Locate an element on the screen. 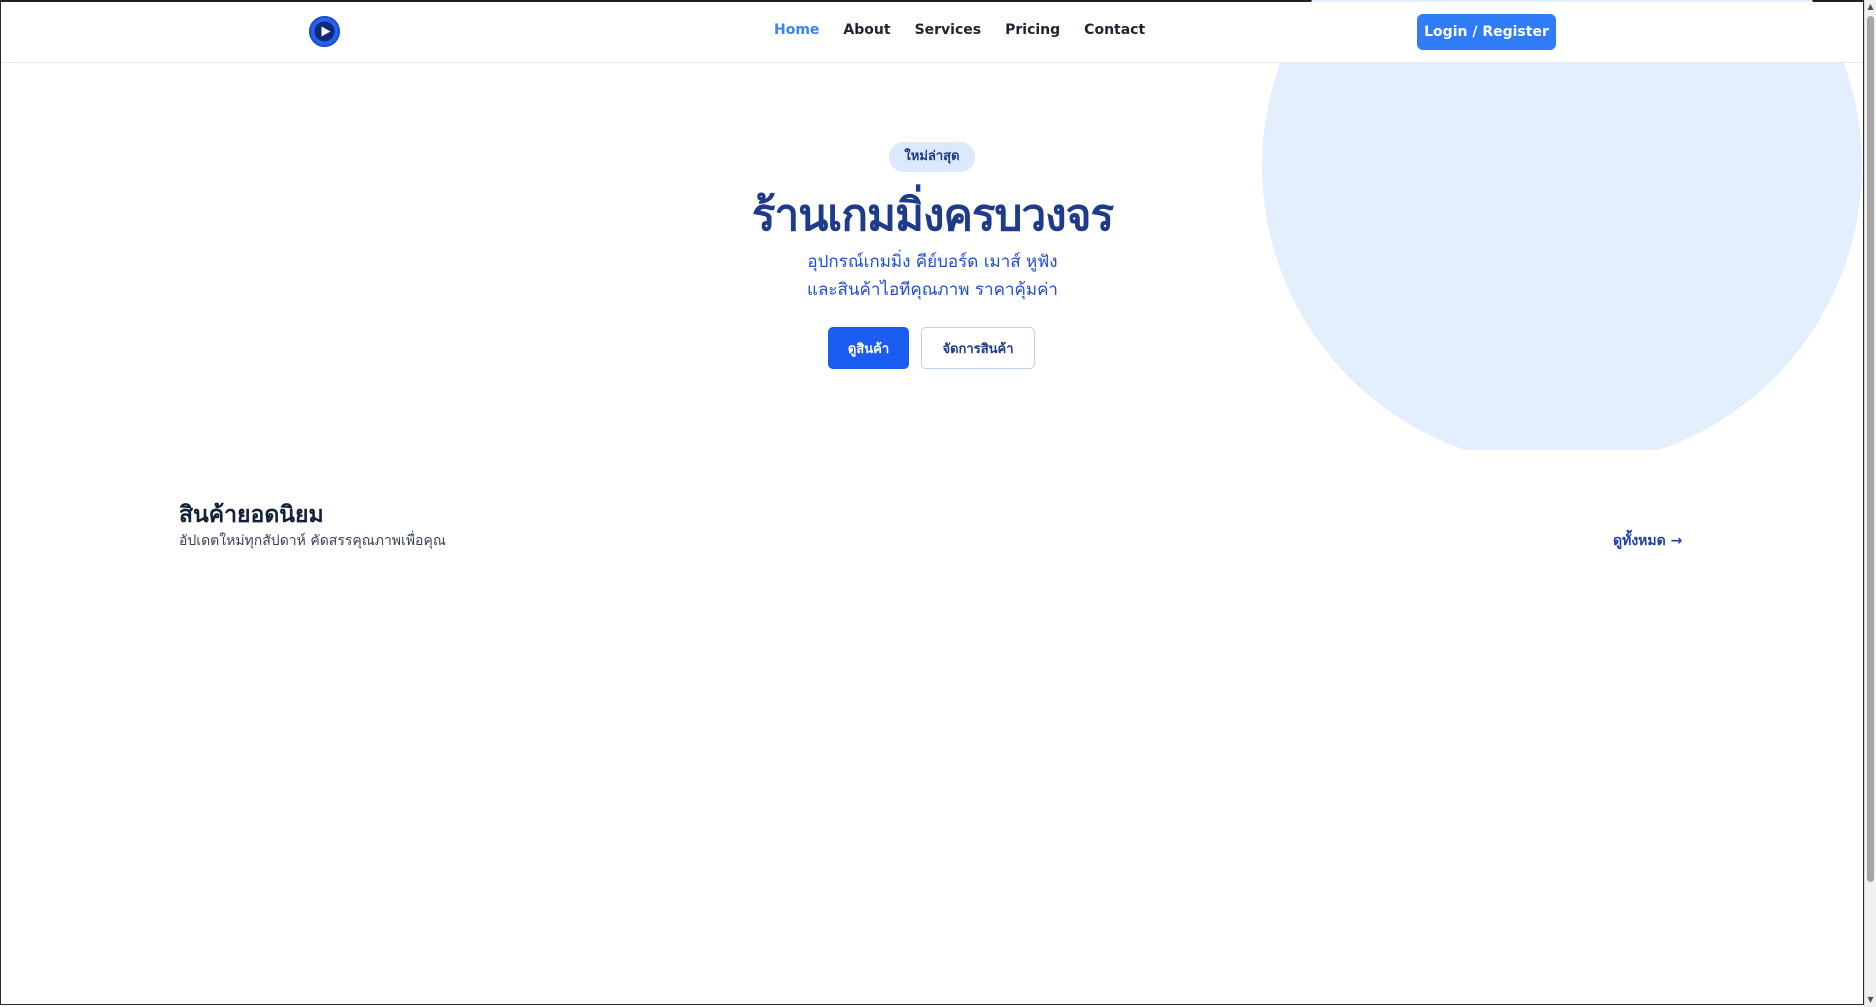 Image resolution: width=1876 pixels, height=1007 pixels. view-products-button: ดูสินค้า is located at coordinates (868, 348).